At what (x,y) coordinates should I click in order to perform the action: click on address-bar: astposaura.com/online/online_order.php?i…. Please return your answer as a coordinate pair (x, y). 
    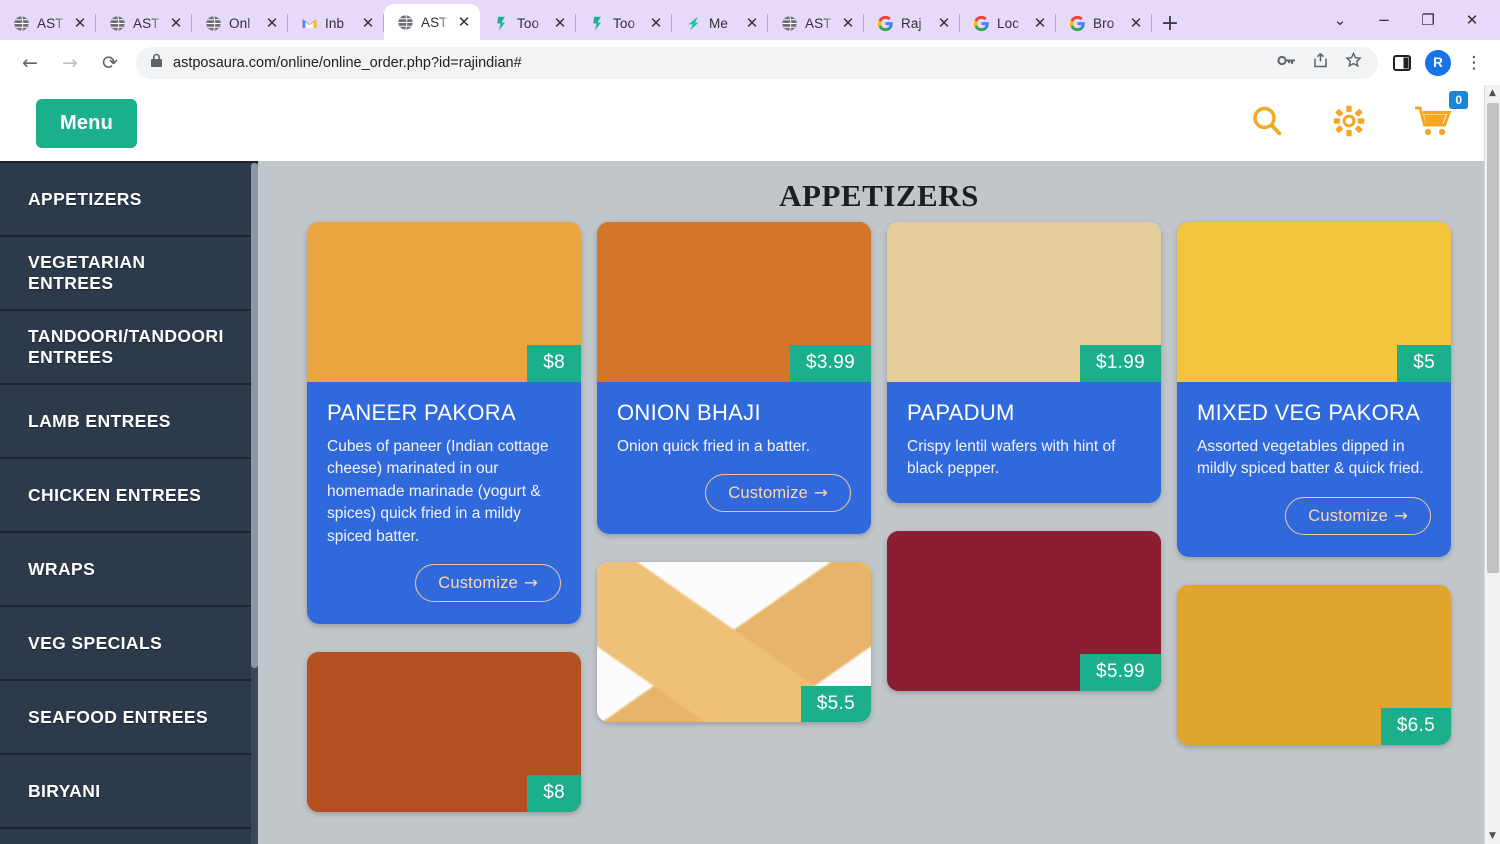
    Looking at the image, I should click on (757, 62).